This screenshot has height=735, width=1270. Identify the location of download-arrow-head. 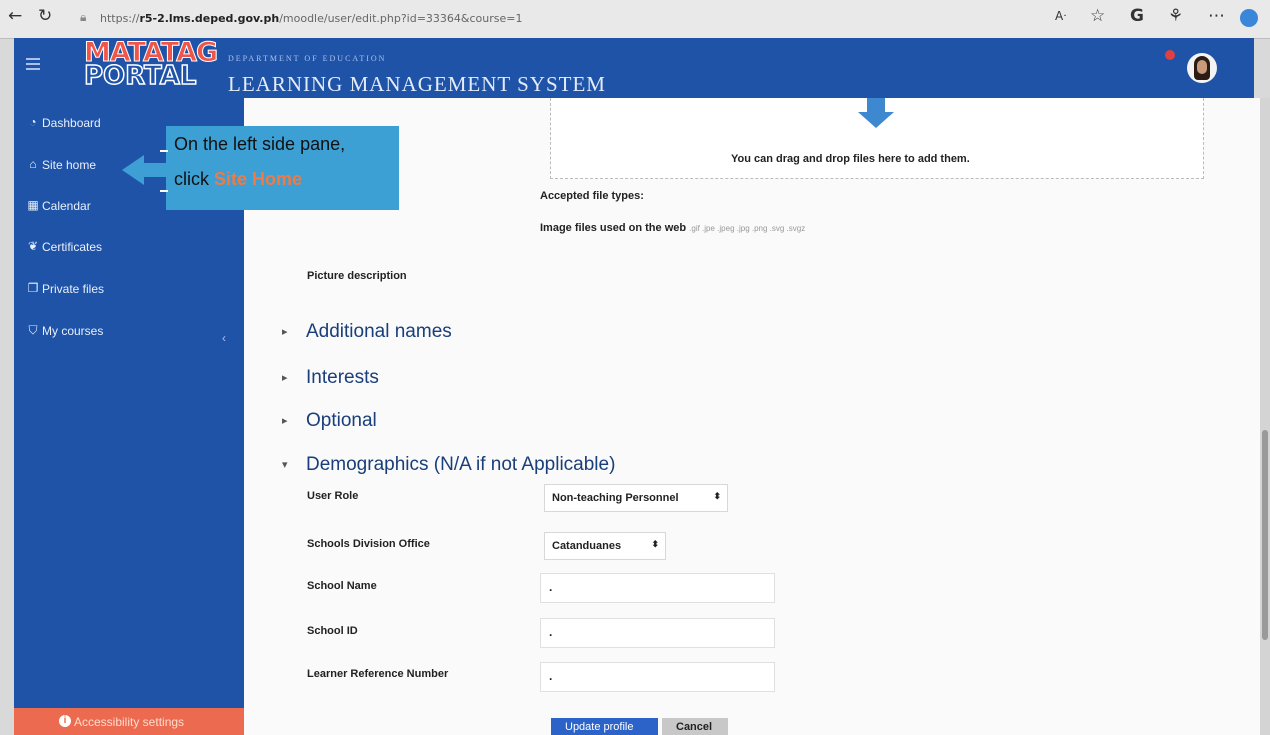
(876, 120).